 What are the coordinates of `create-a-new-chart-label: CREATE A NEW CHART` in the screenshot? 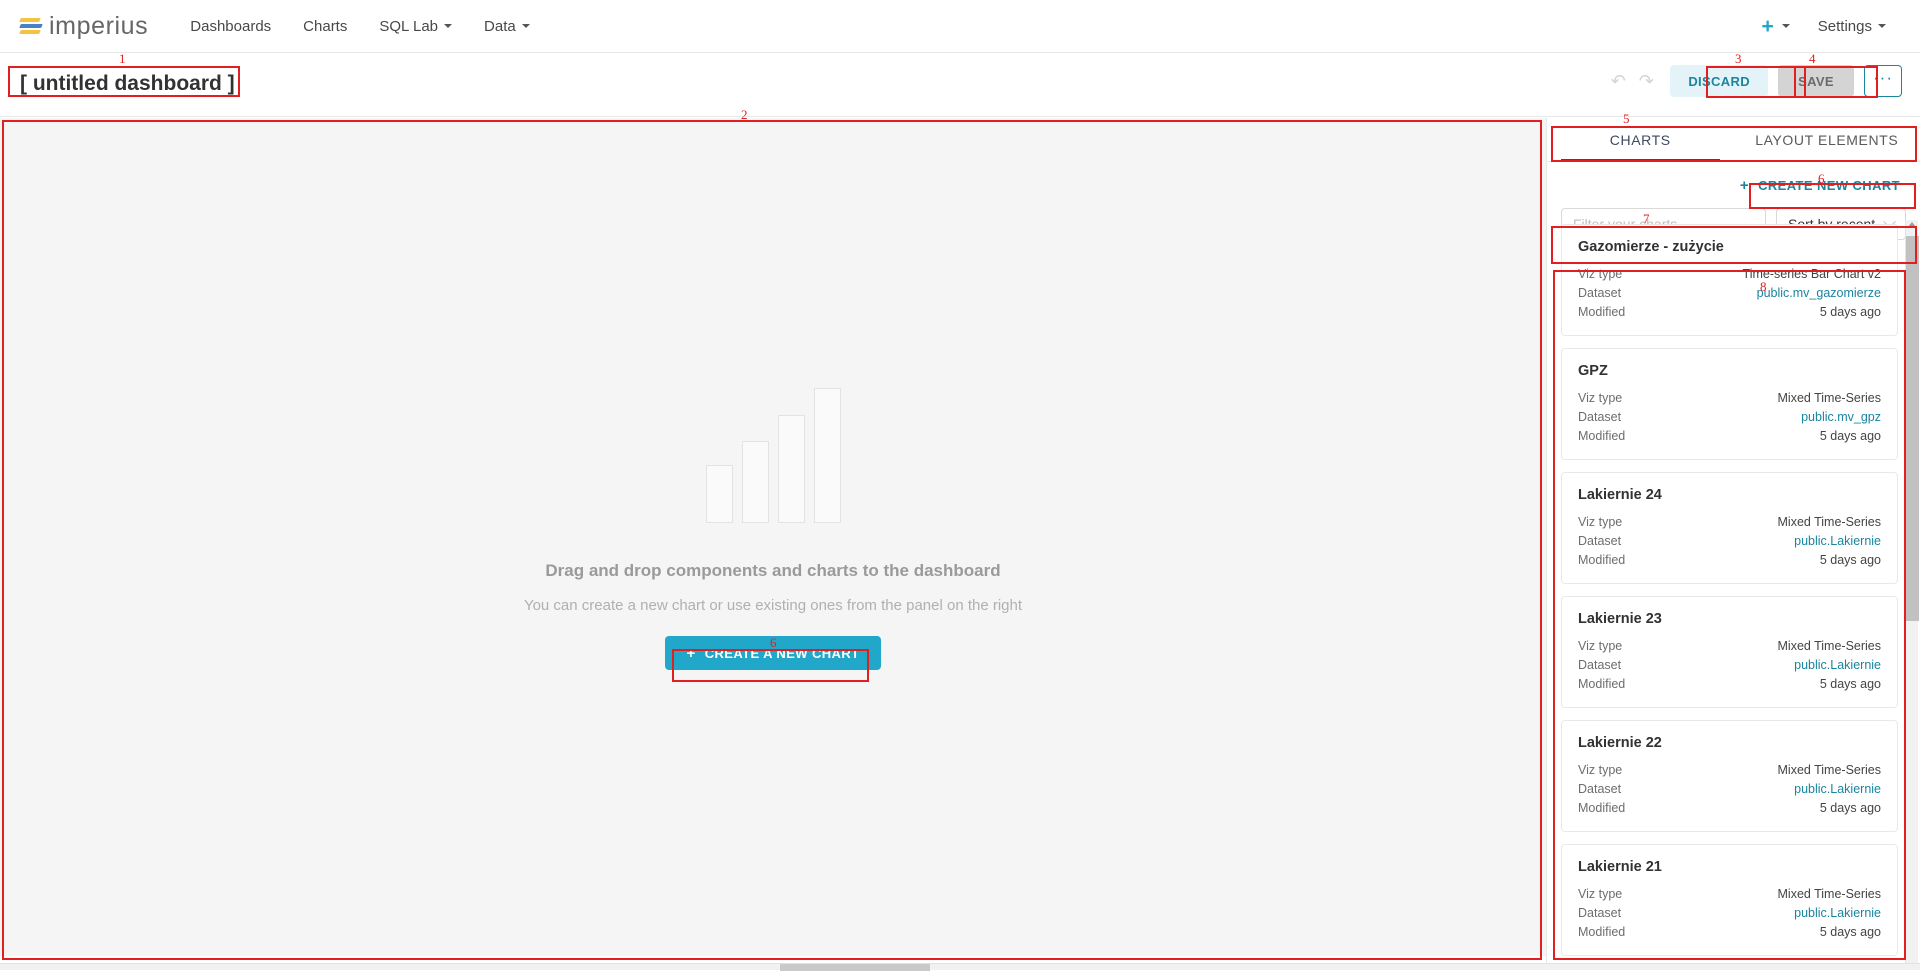 It's located at (782, 653).